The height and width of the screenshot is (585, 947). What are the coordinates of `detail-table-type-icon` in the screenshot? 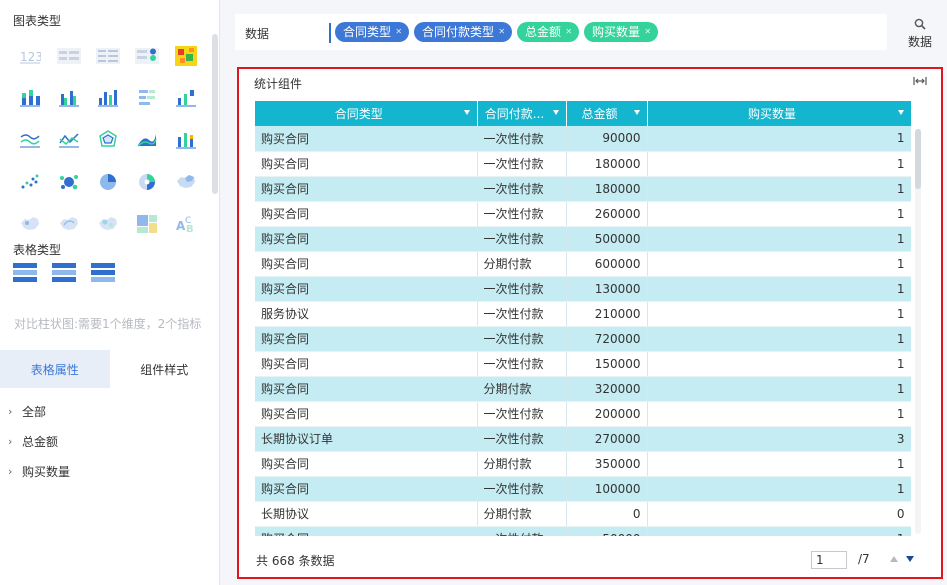 It's located at (103, 274).